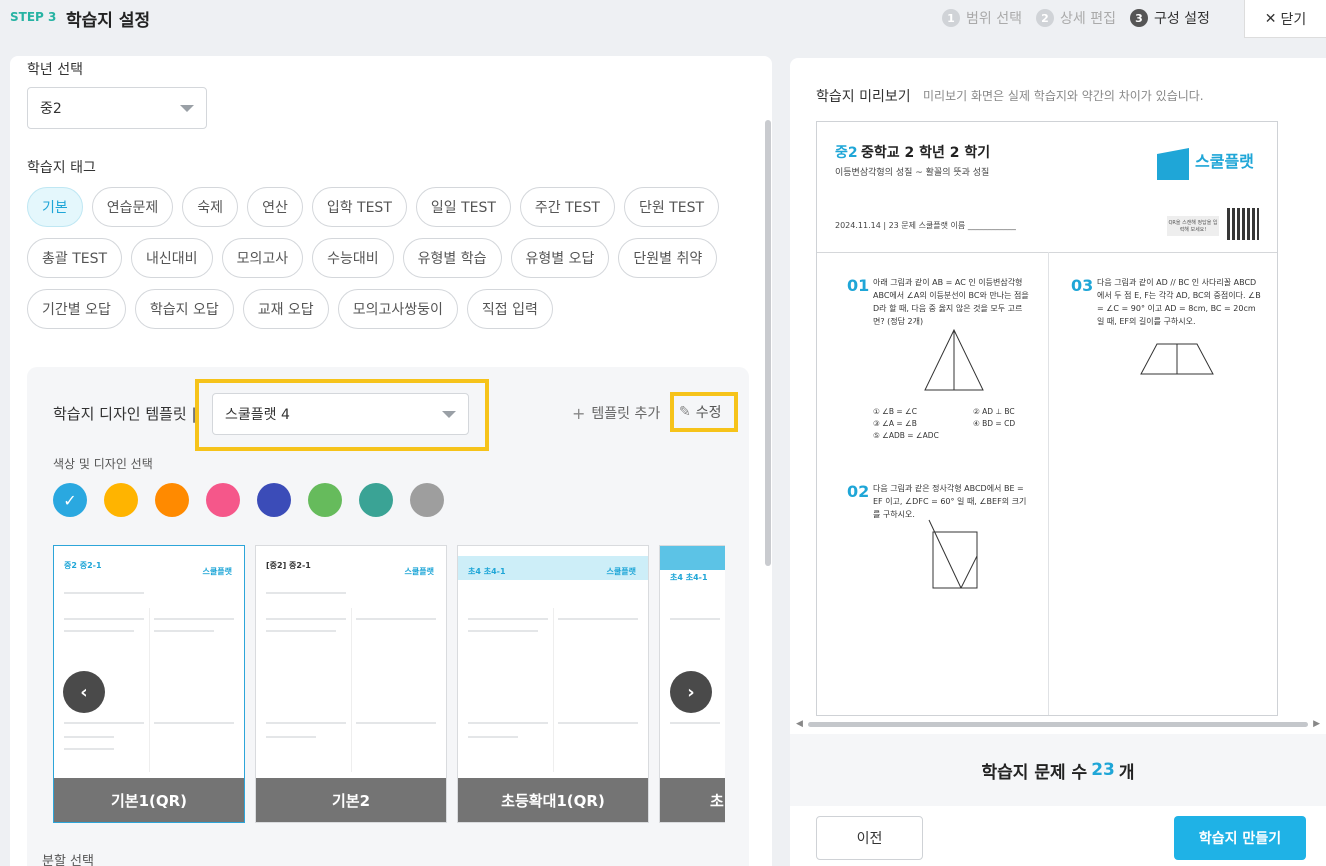  Describe the element at coordinates (994, 19) in the screenshot. I see `step-1-label: 범위 선택` at that location.